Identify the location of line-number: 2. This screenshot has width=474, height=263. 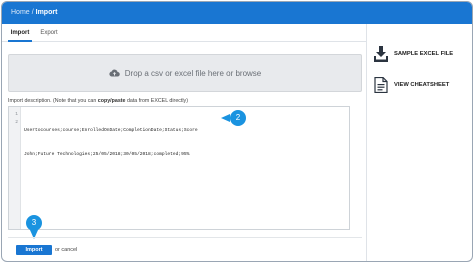
(16, 122).